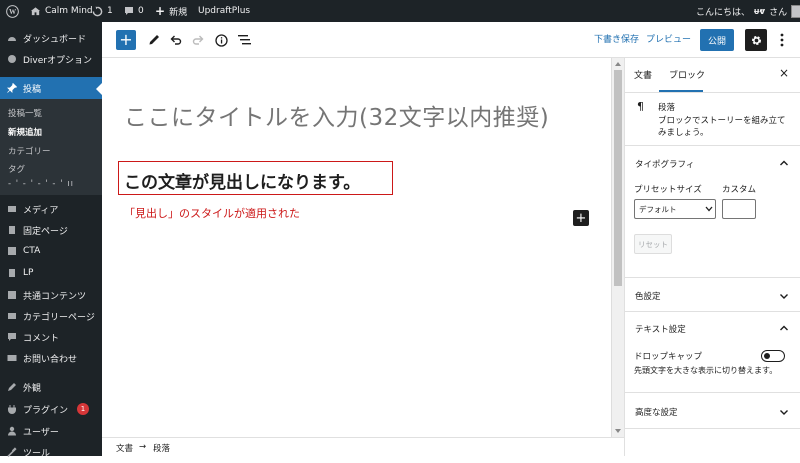 The height and width of the screenshot is (463, 800). Describe the element at coordinates (667, 108) in the screenshot. I see `block-name: 段落` at that location.